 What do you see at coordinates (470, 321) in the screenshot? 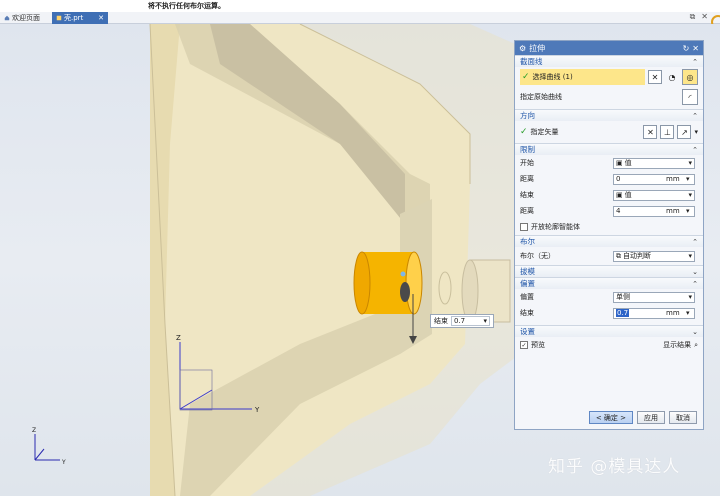
I see `limit-tip-value-field: 0.7 ▾` at bounding box center [470, 321].